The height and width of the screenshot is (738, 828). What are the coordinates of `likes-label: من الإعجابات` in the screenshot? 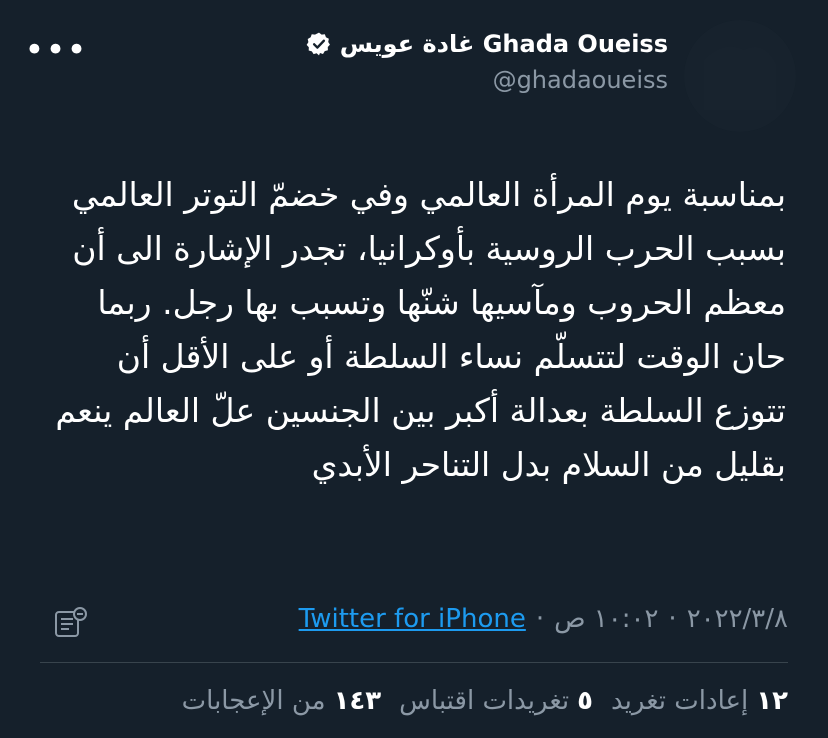 It's located at (253, 701).